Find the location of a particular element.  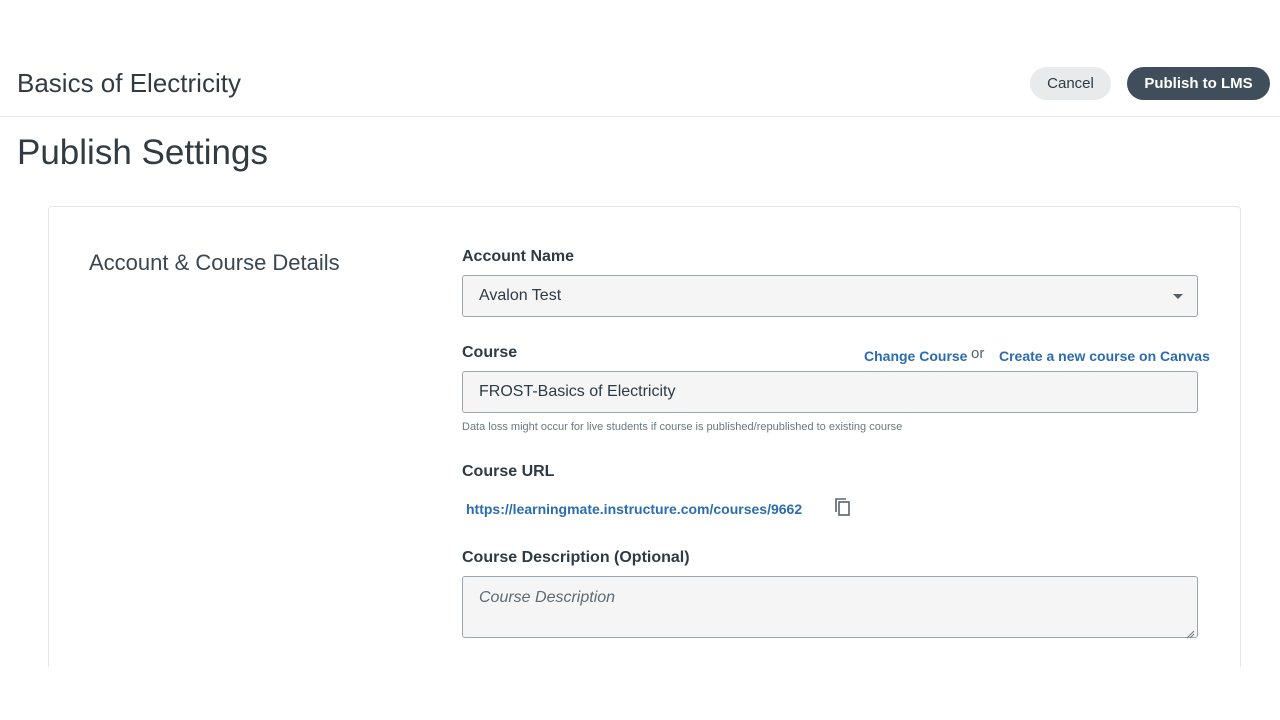

or-separator: or is located at coordinates (978, 353).